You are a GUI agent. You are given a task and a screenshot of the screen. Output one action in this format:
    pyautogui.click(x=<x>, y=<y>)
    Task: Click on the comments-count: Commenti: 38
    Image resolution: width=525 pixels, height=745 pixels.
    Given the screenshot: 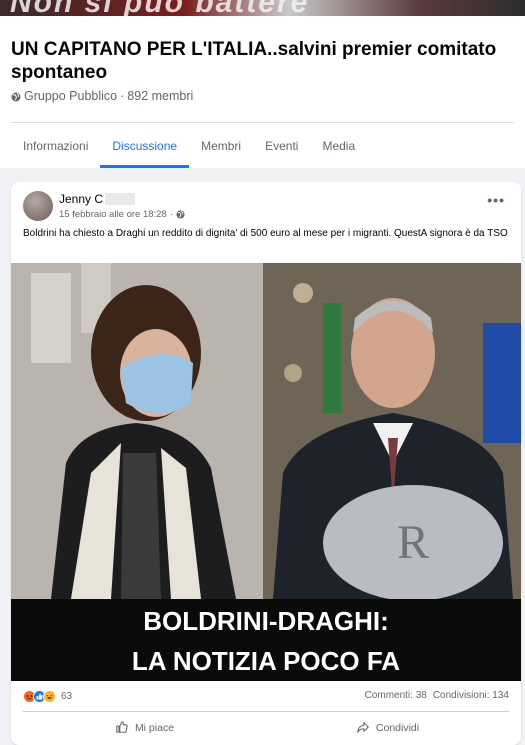 What is the action you would take?
    pyautogui.click(x=396, y=695)
    